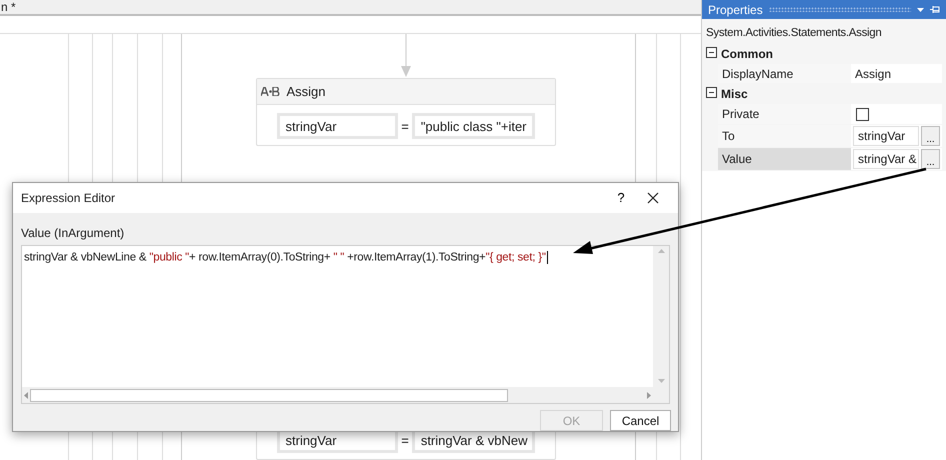 This screenshot has width=946, height=460. I want to click on connector-arrow, so click(406, 56).